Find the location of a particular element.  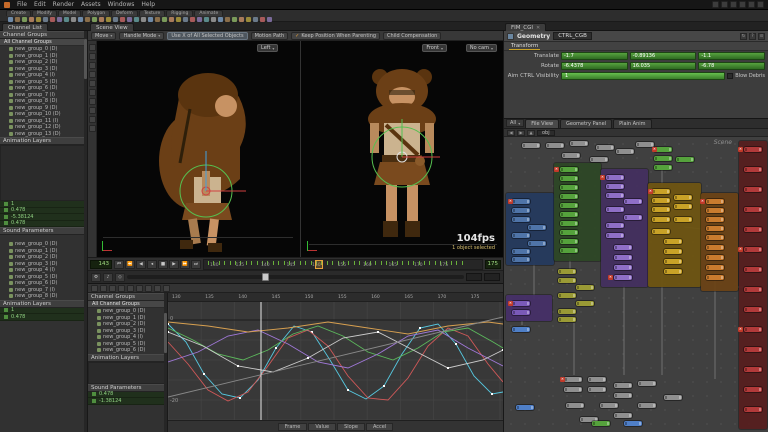

anim-curve is located at coordinates (335, 349).